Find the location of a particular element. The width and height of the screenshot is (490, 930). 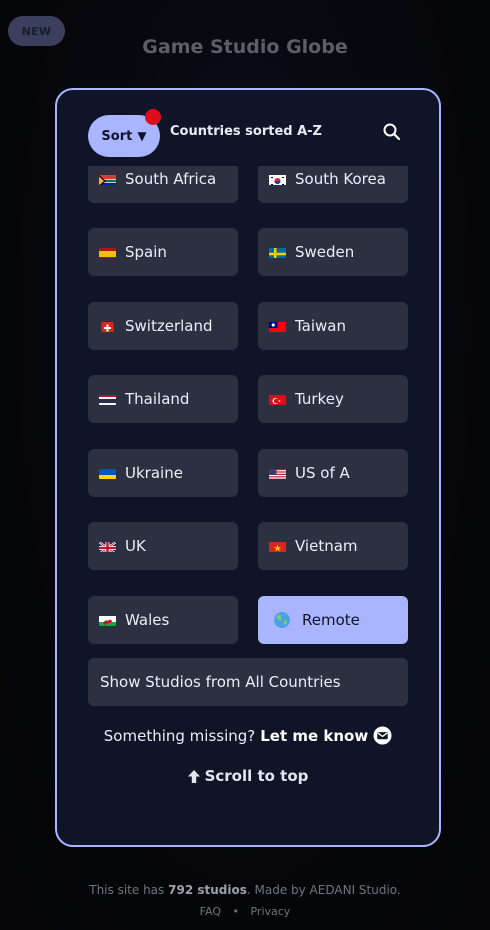

country-button-south-africa: South Africa is located at coordinates (163, 184).